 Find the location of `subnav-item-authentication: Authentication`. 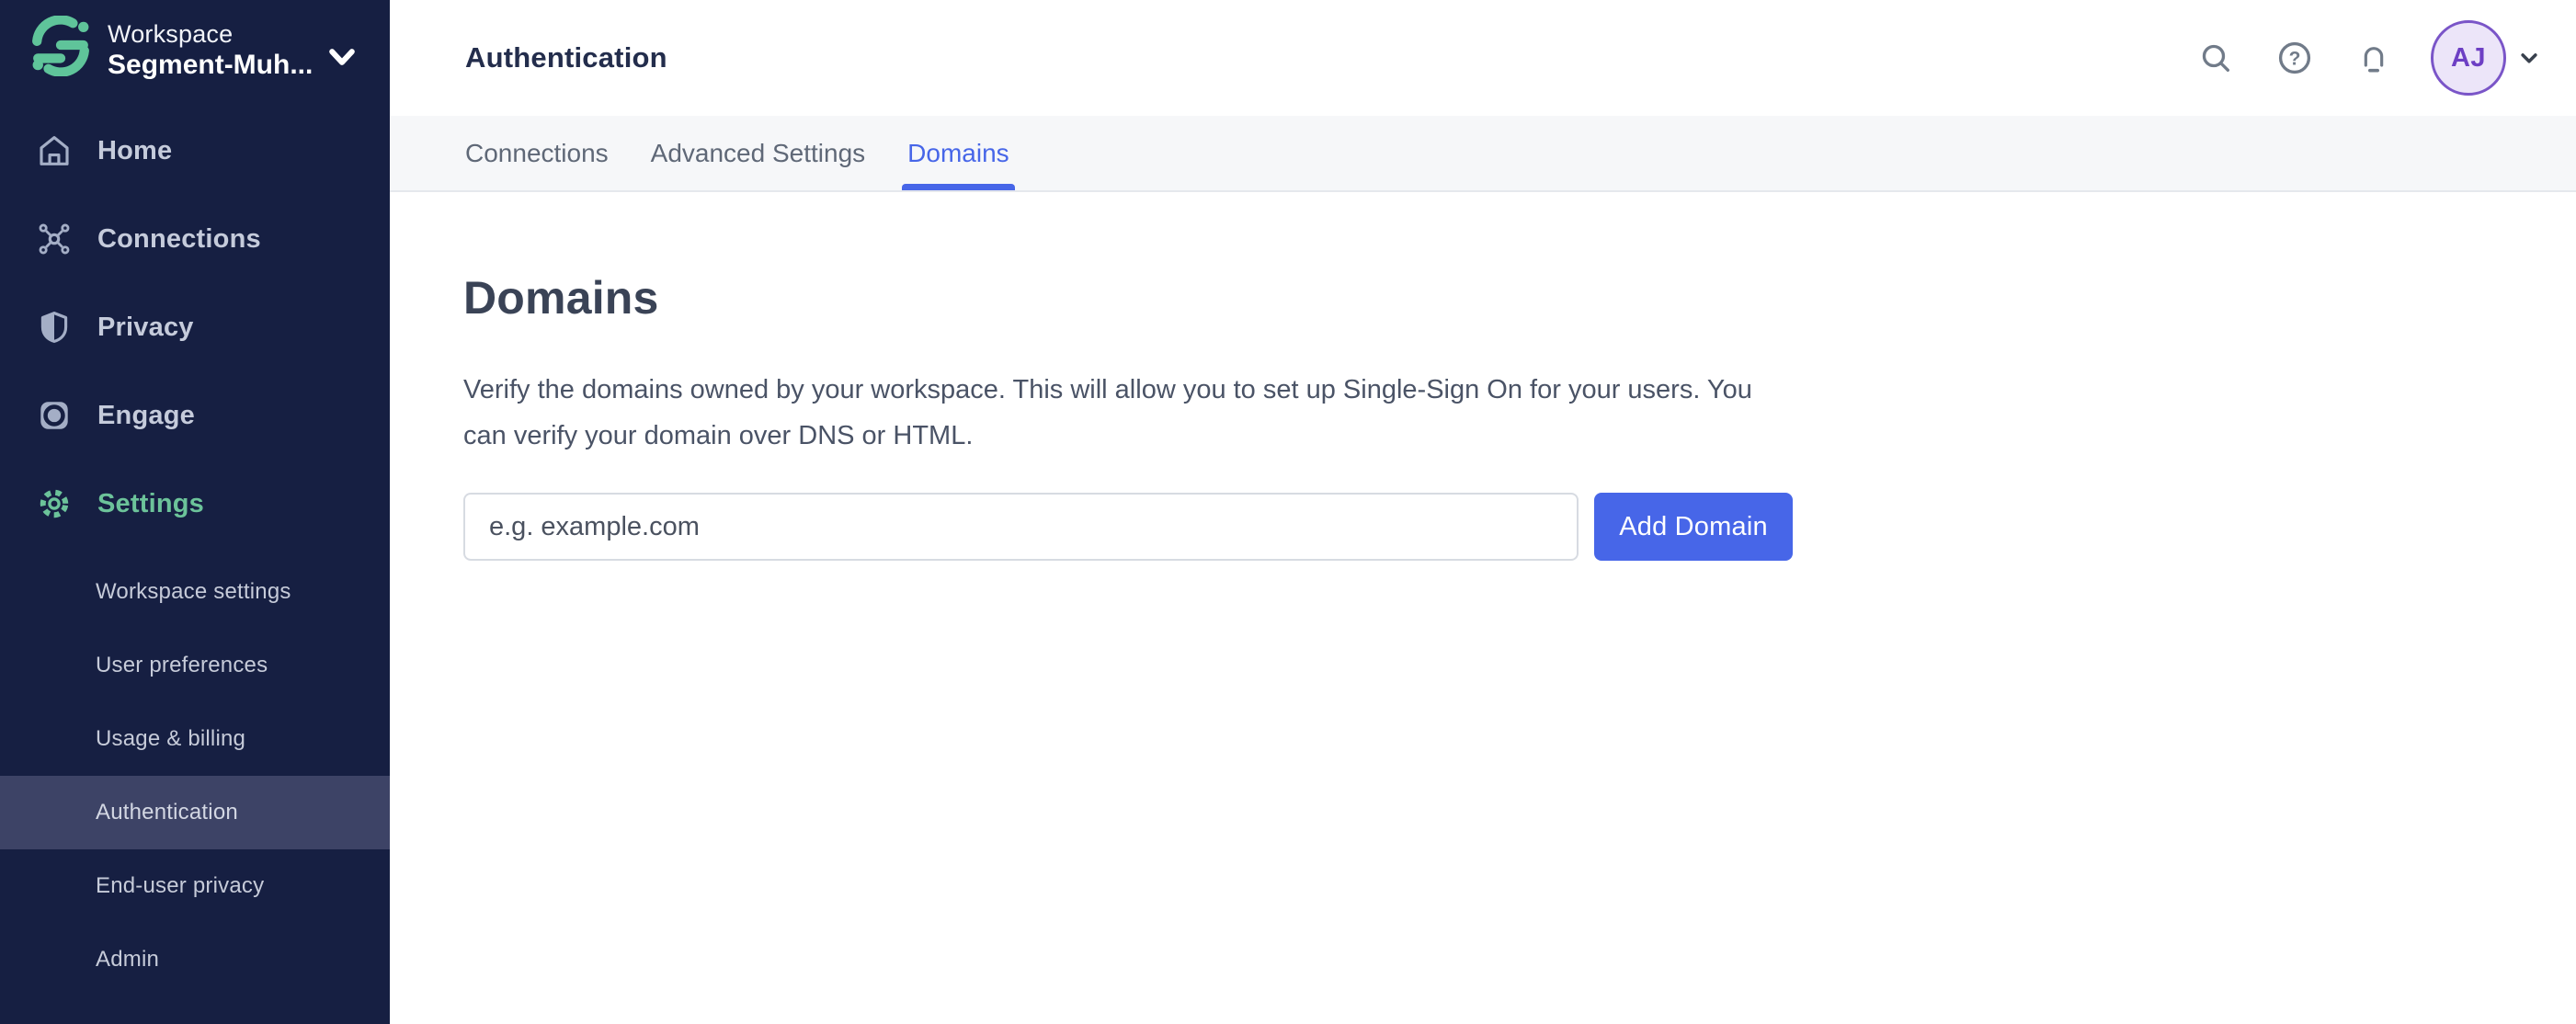

subnav-item-authentication: Authentication is located at coordinates (195, 812).